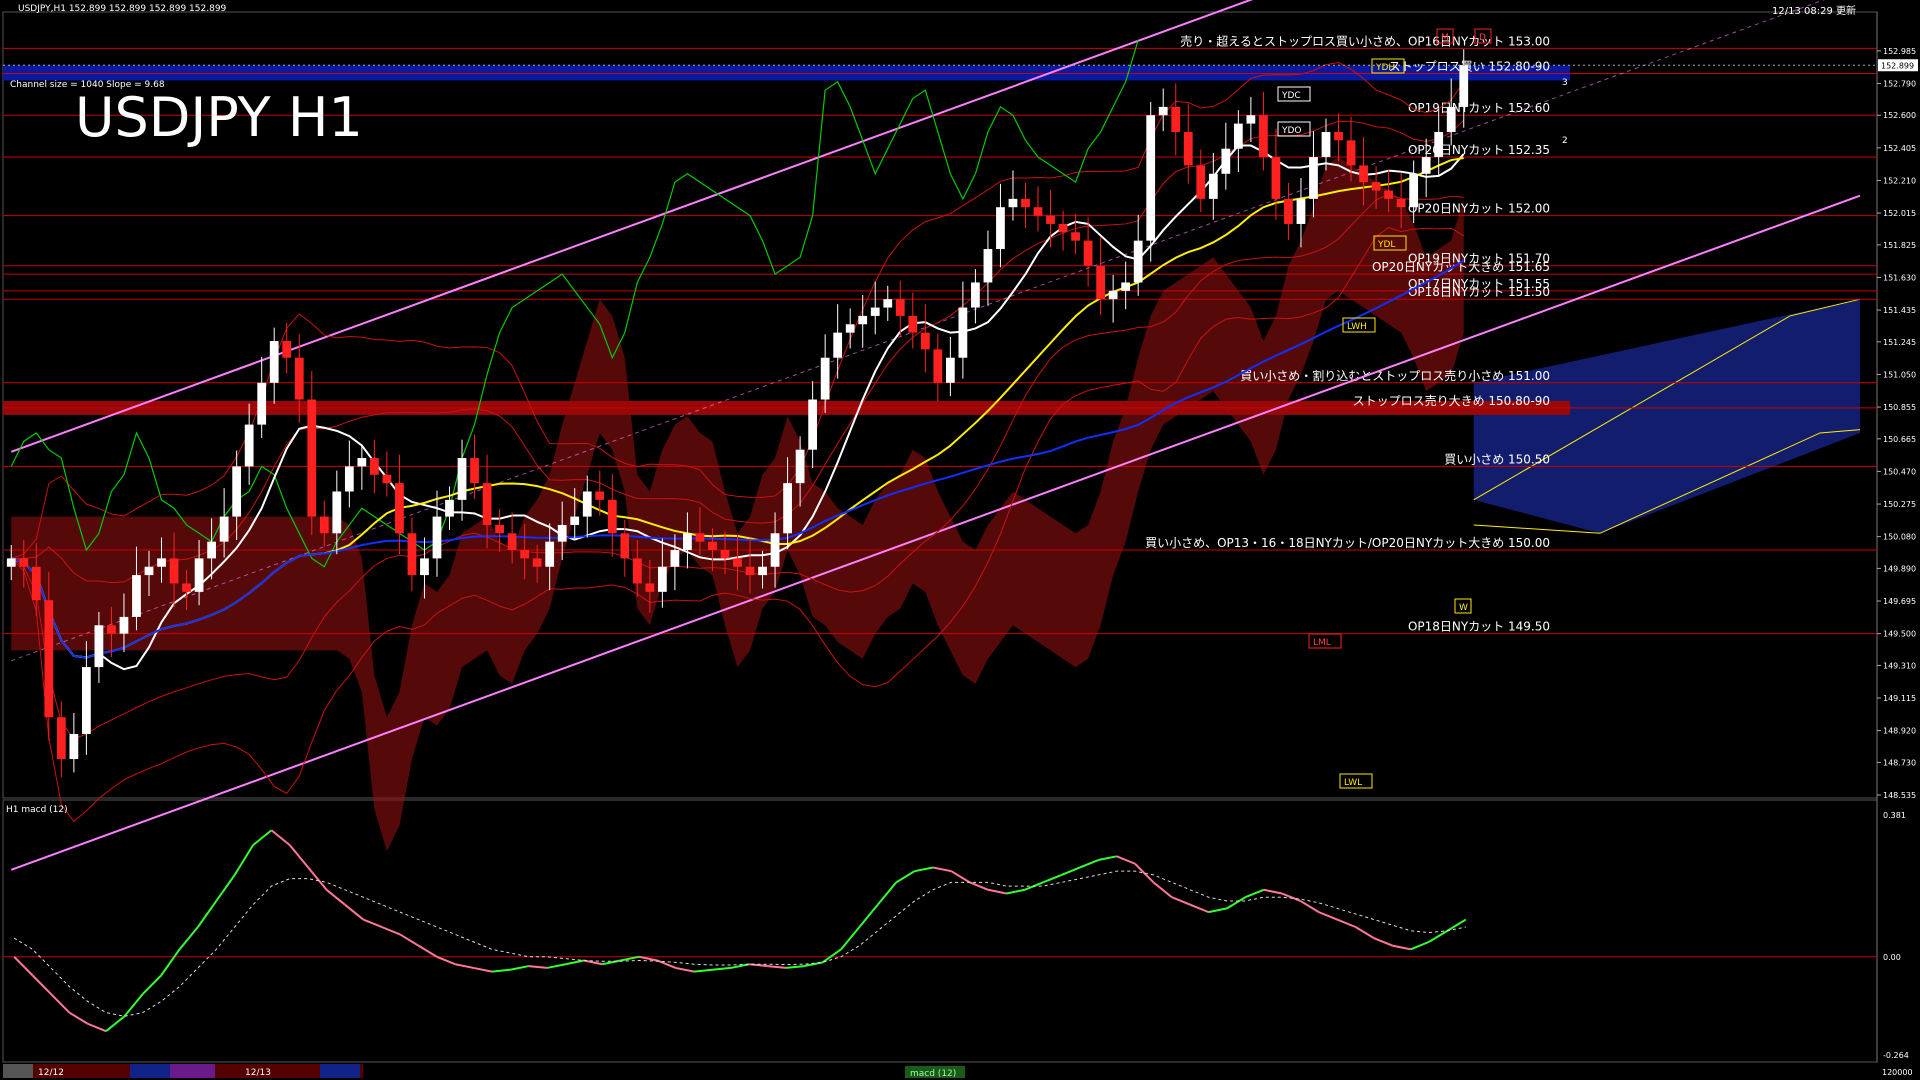 The image size is (1920, 1080). Describe the element at coordinates (933, 1074) in the screenshot. I see `macd-tab-label: macd (12)` at that location.